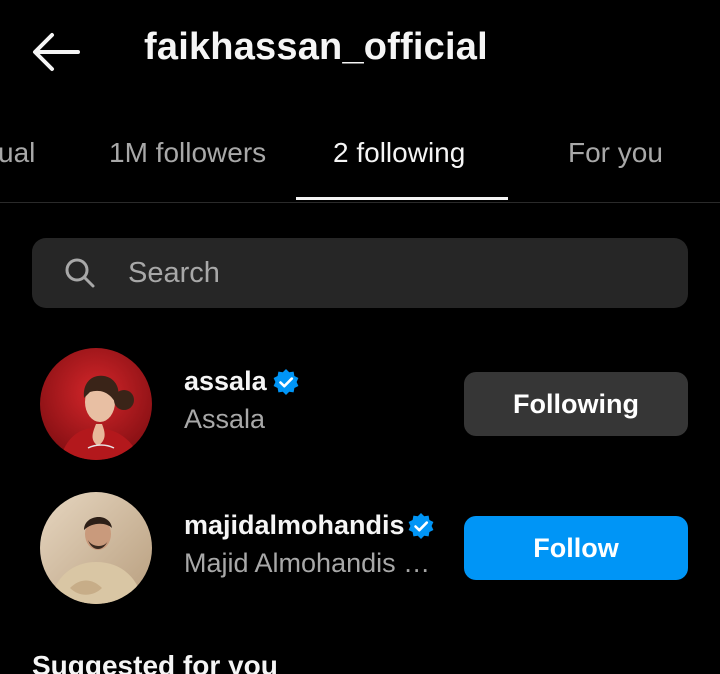 Image resolution: width=720 pixels, height=674 pixels. What do you see at coordinates (56, 52) in the screenshot?
I see `back-arrow-icon` at bounding box center [56, 52].